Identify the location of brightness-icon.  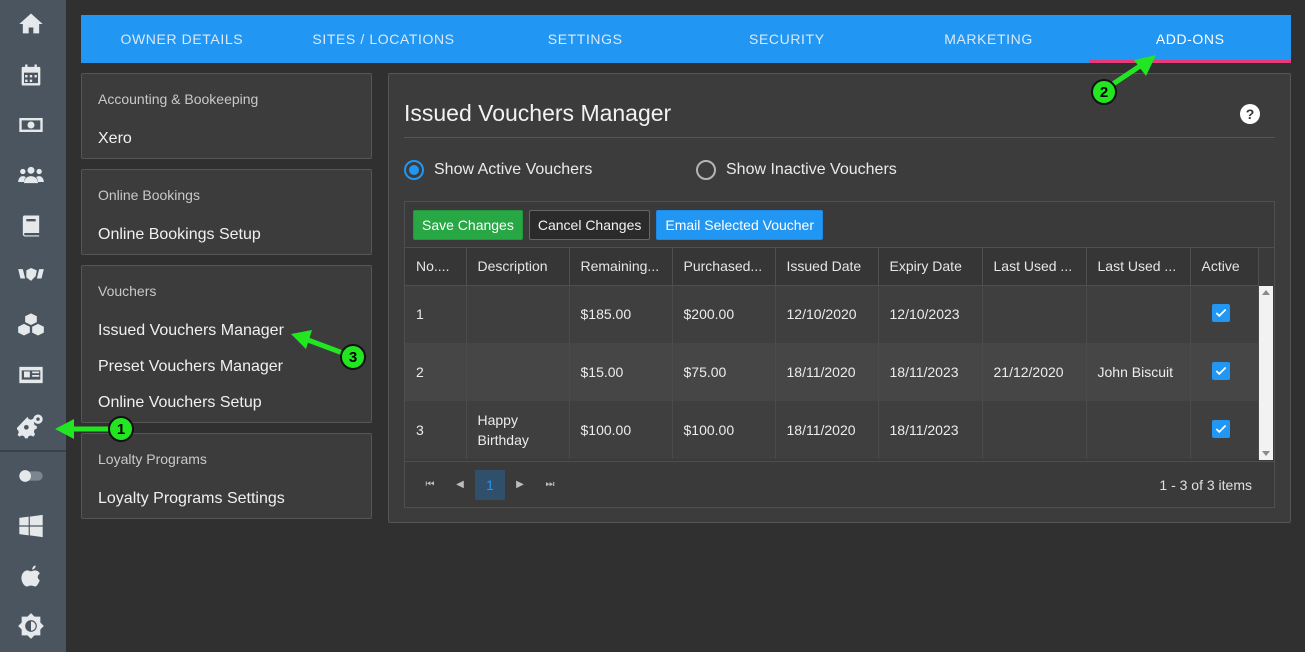
(31, 626).